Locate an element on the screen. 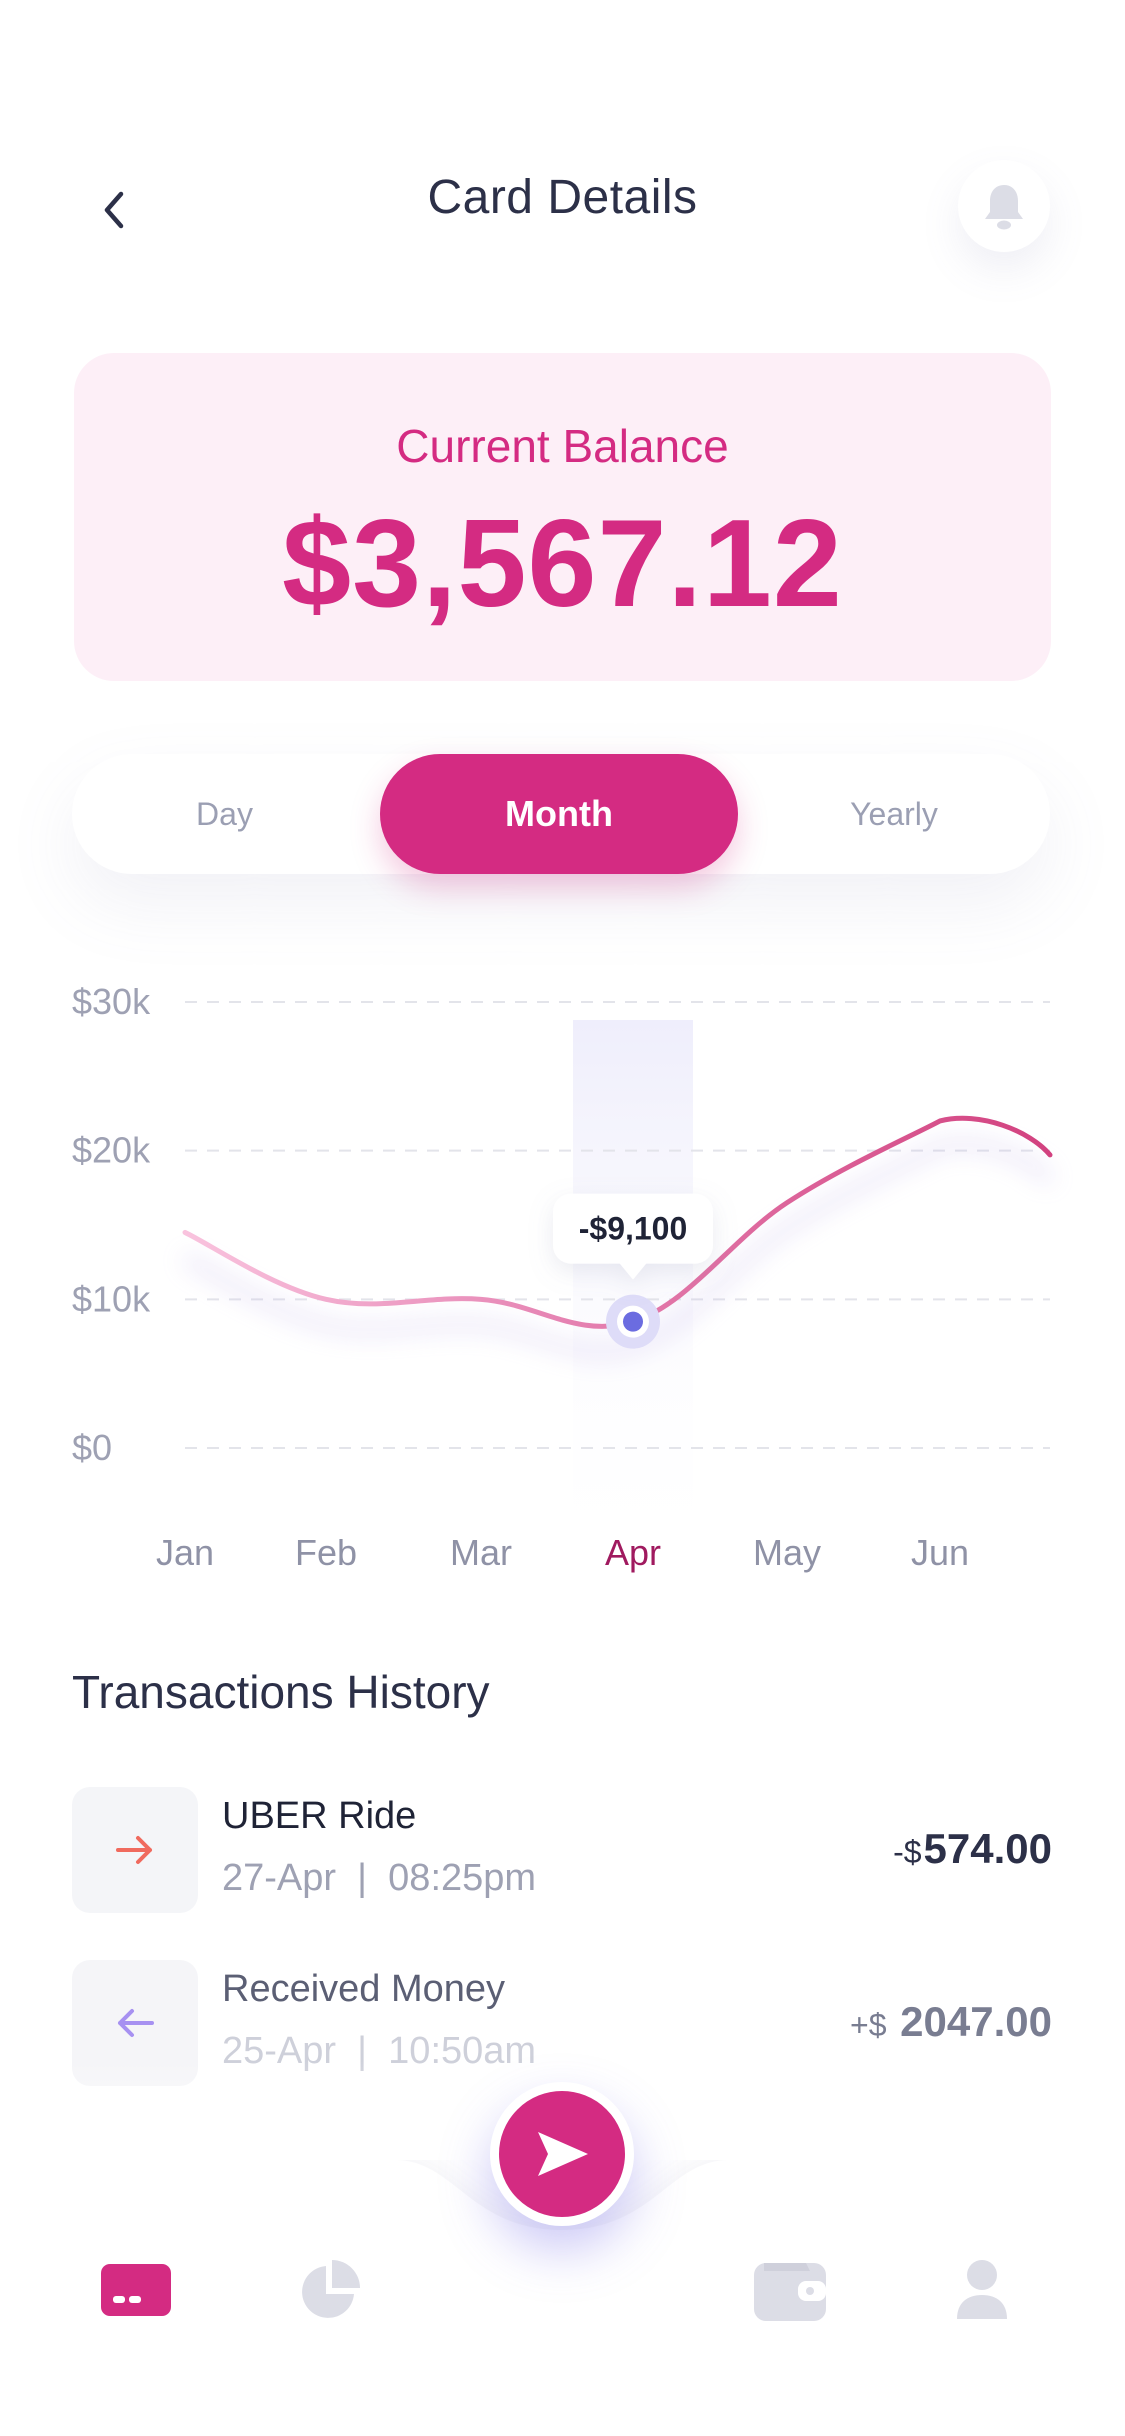 This screenshot has width=1125, height=2436. y-tick-label: $0 is located at coordinates (92, 1447).